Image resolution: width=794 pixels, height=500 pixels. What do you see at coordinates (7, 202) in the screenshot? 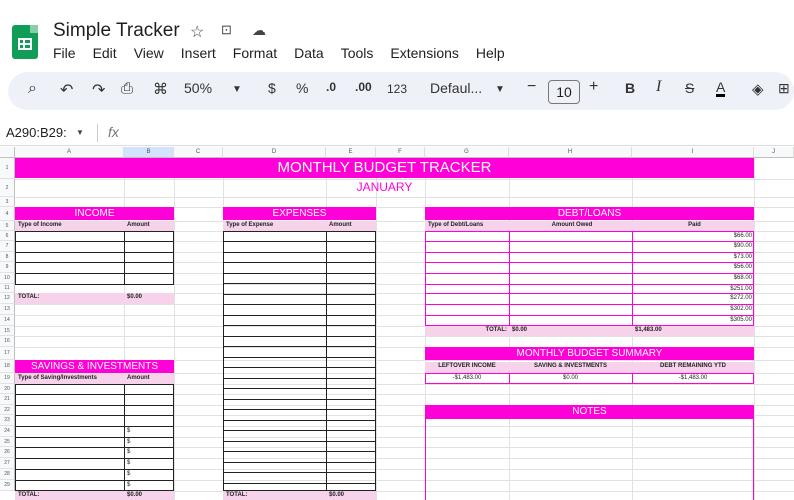
I see `row-header-3: 3` at bounding box center [7, 202].